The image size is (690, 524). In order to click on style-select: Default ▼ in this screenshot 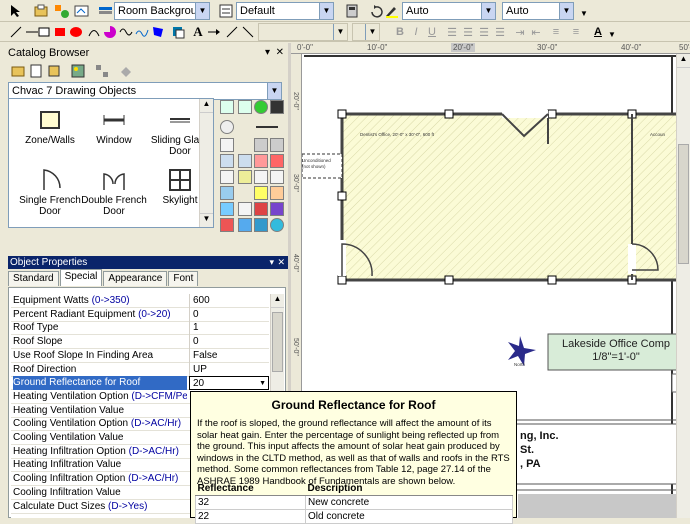, I will do `click(285, 11)`.